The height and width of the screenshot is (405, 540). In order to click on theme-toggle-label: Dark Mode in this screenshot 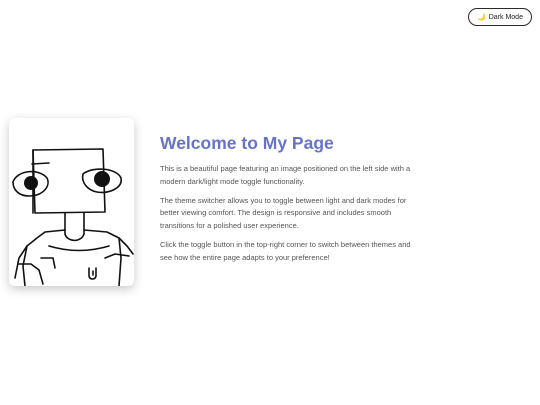, I will do `click(505, 17)`.